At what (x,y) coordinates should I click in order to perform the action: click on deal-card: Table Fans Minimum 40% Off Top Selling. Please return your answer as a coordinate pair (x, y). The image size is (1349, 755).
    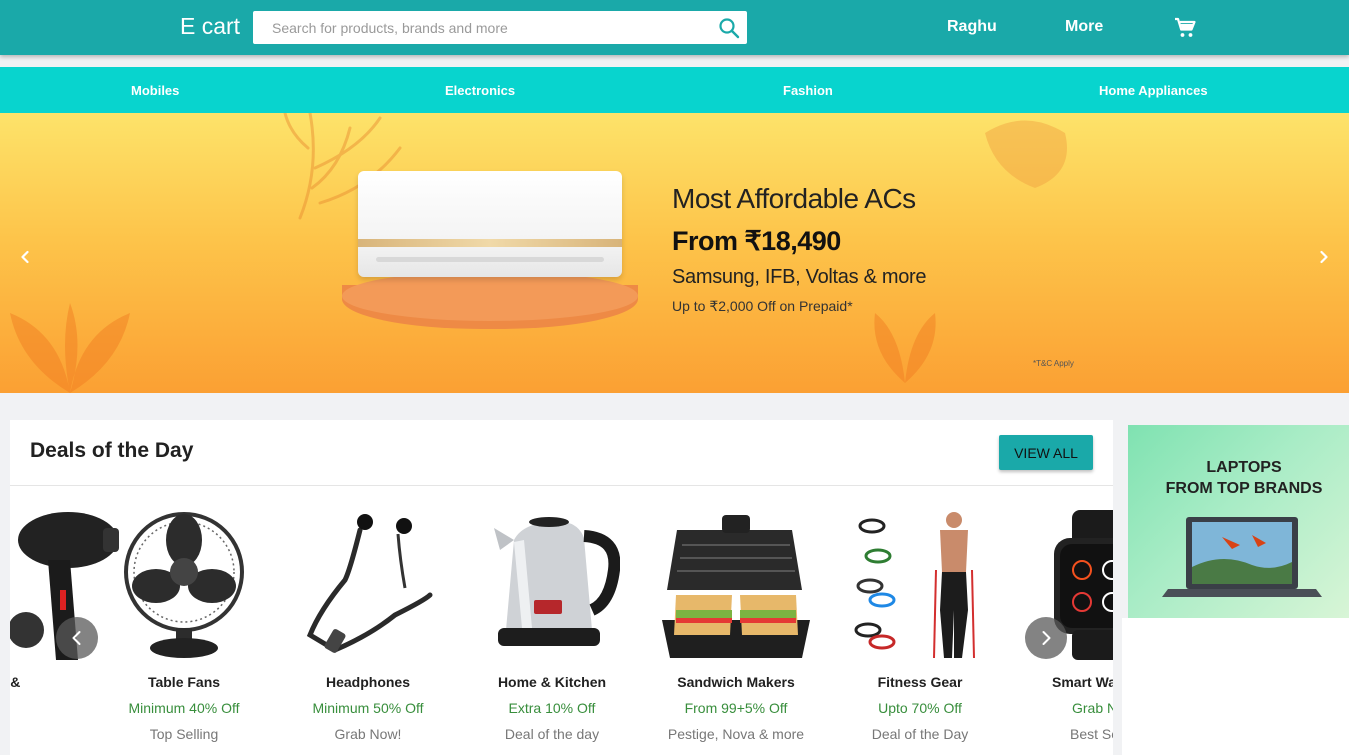
    Looking at the image, I should click on (184, 630).